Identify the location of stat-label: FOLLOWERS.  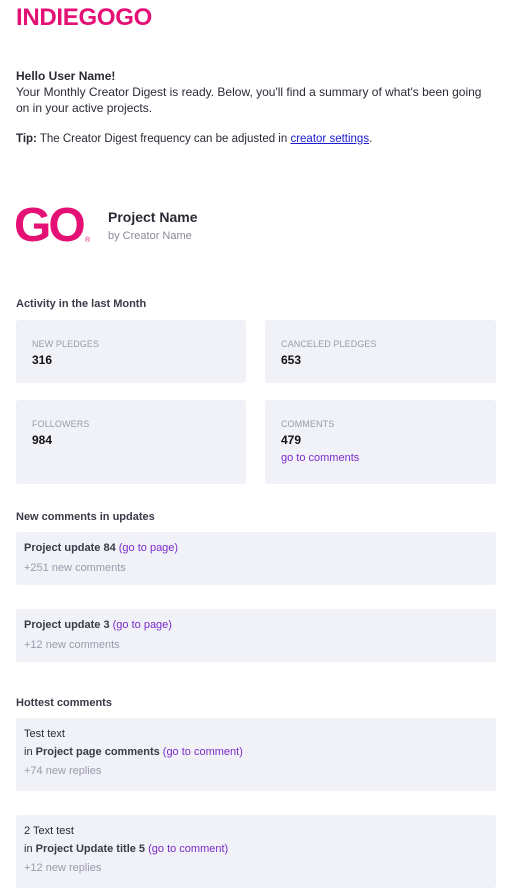
(61, 424).